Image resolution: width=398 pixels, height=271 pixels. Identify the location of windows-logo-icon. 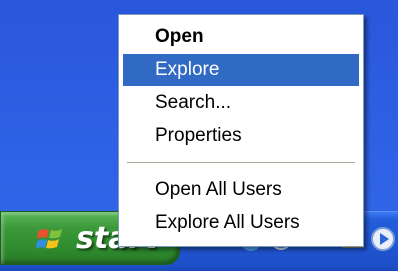
(49, 239).